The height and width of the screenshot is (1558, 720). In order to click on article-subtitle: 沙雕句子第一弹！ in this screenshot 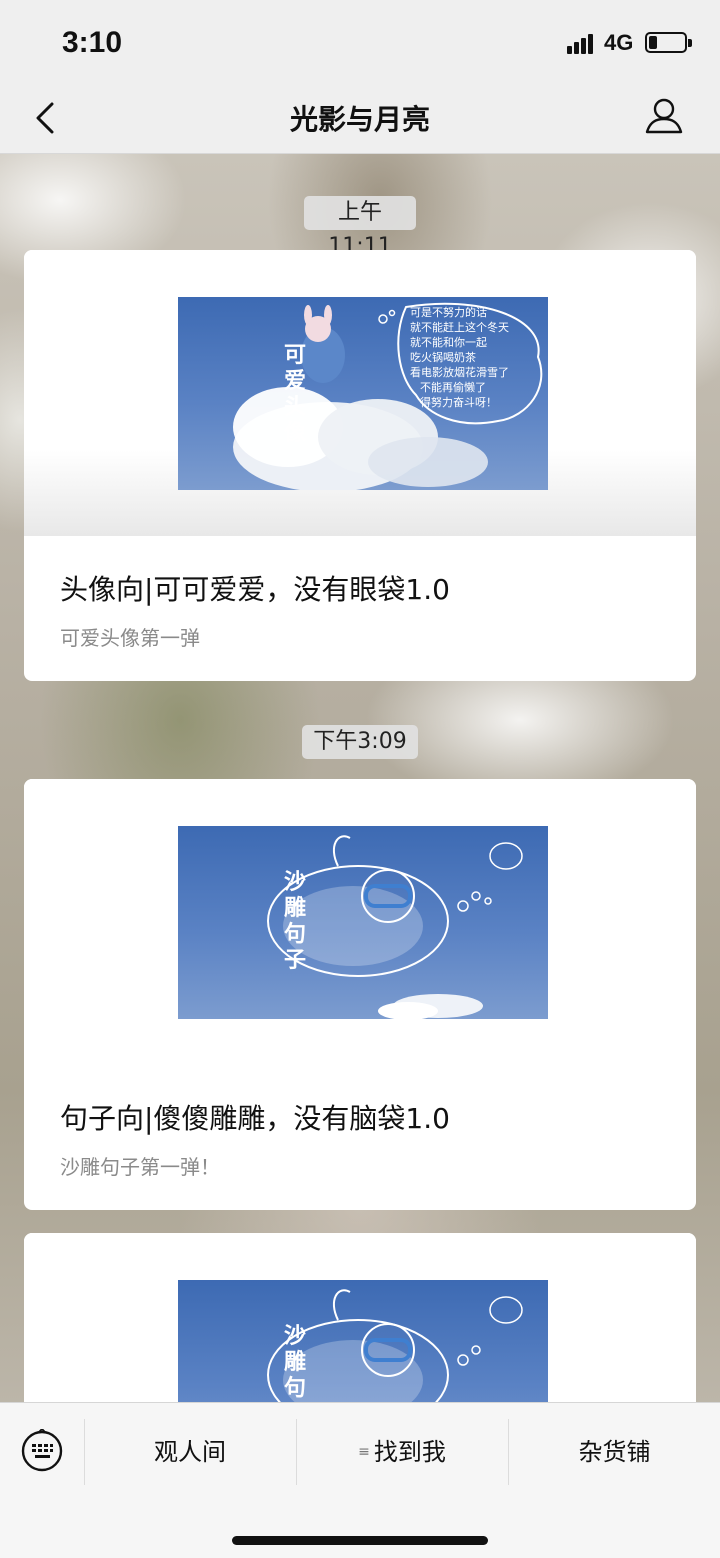, I will do `click(140, 1167)`.